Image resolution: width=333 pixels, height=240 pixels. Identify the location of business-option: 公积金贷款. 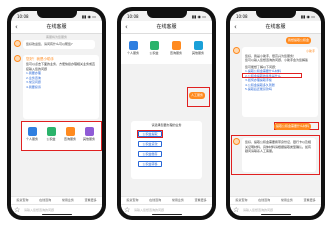
(150, 144).